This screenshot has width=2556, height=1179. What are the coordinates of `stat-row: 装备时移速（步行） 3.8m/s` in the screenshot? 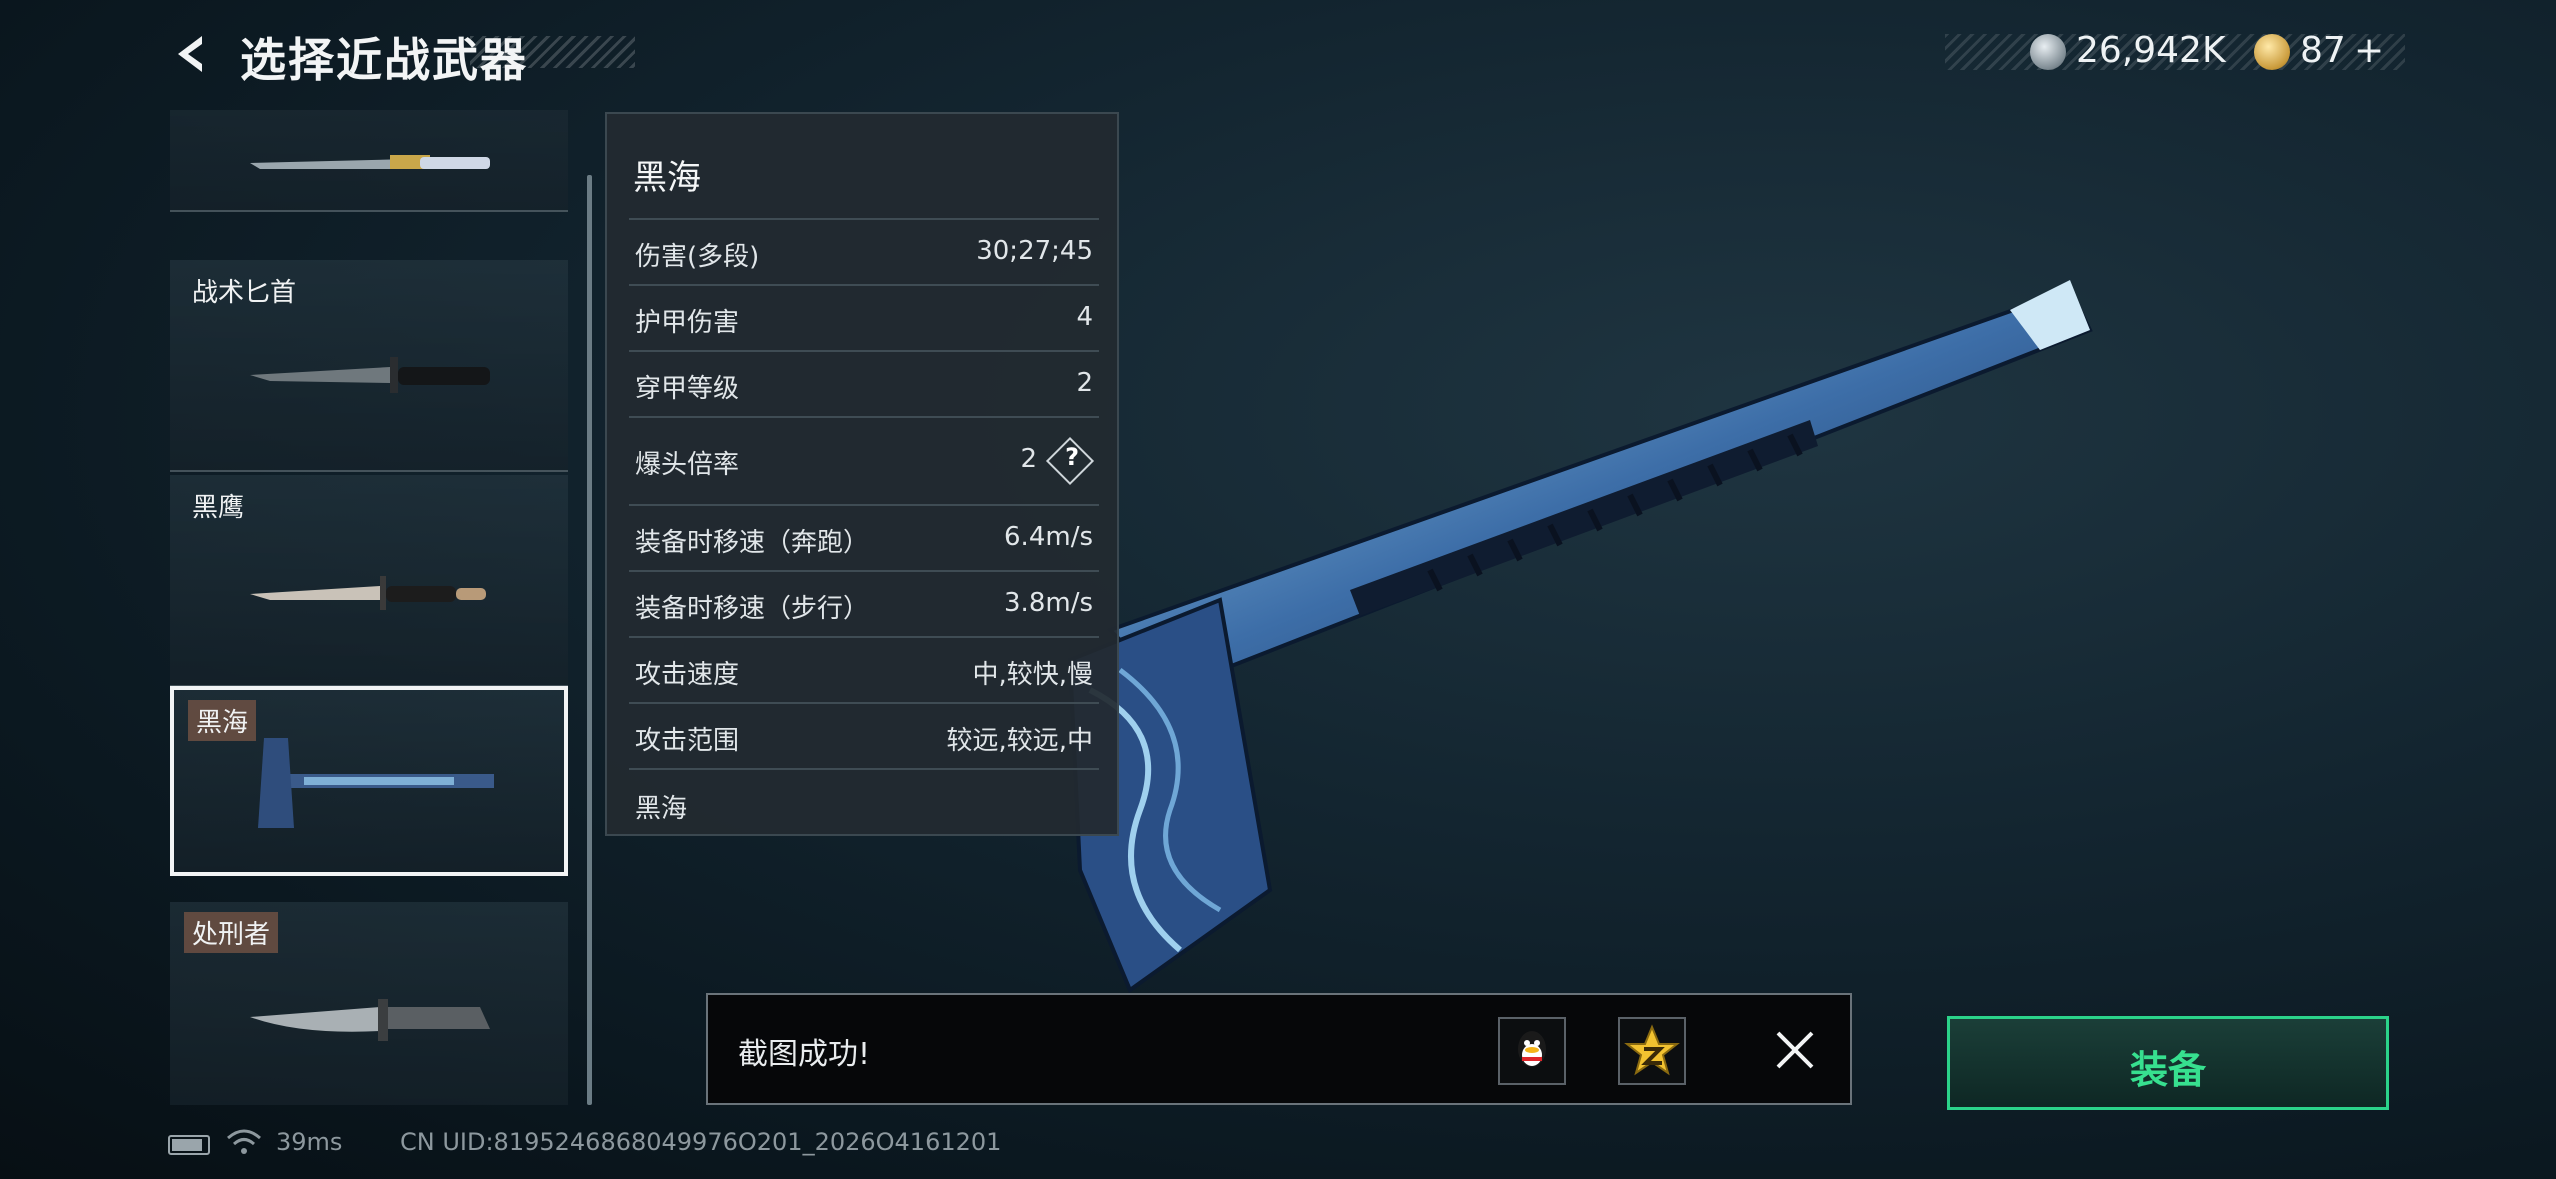 It's located at (864, 602).